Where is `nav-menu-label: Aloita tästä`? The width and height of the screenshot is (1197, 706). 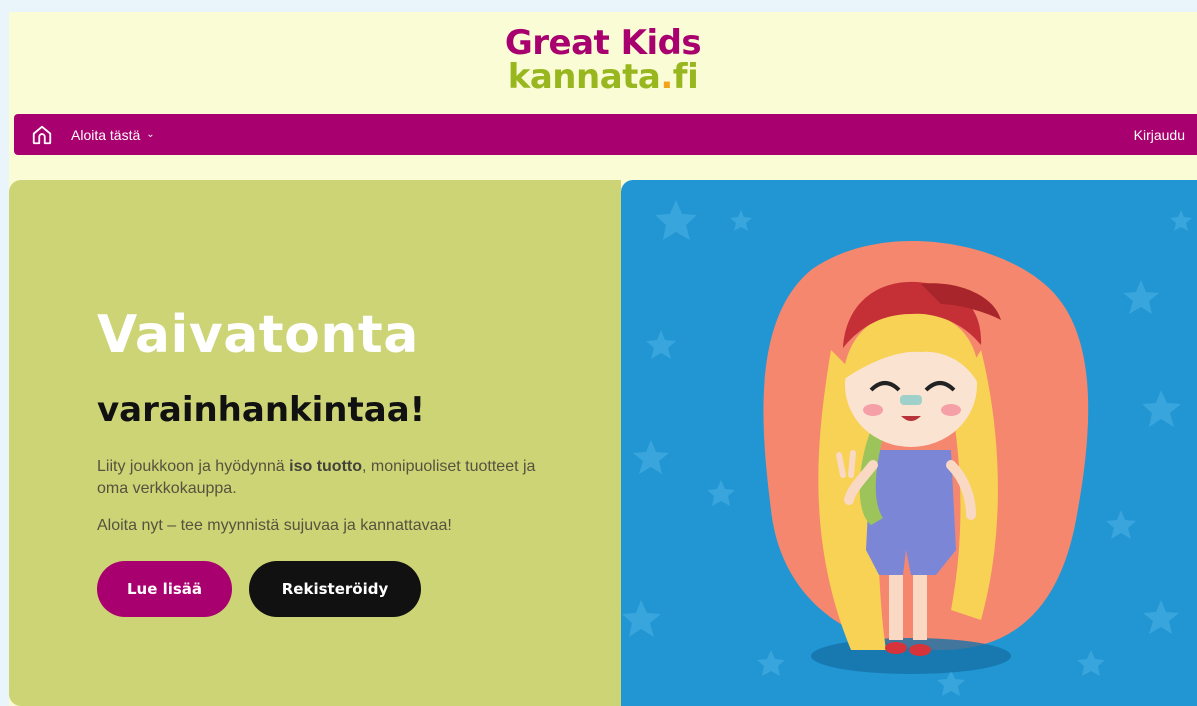 nav-menu-label: Aloita tästä is located at coordinates (106, 134).